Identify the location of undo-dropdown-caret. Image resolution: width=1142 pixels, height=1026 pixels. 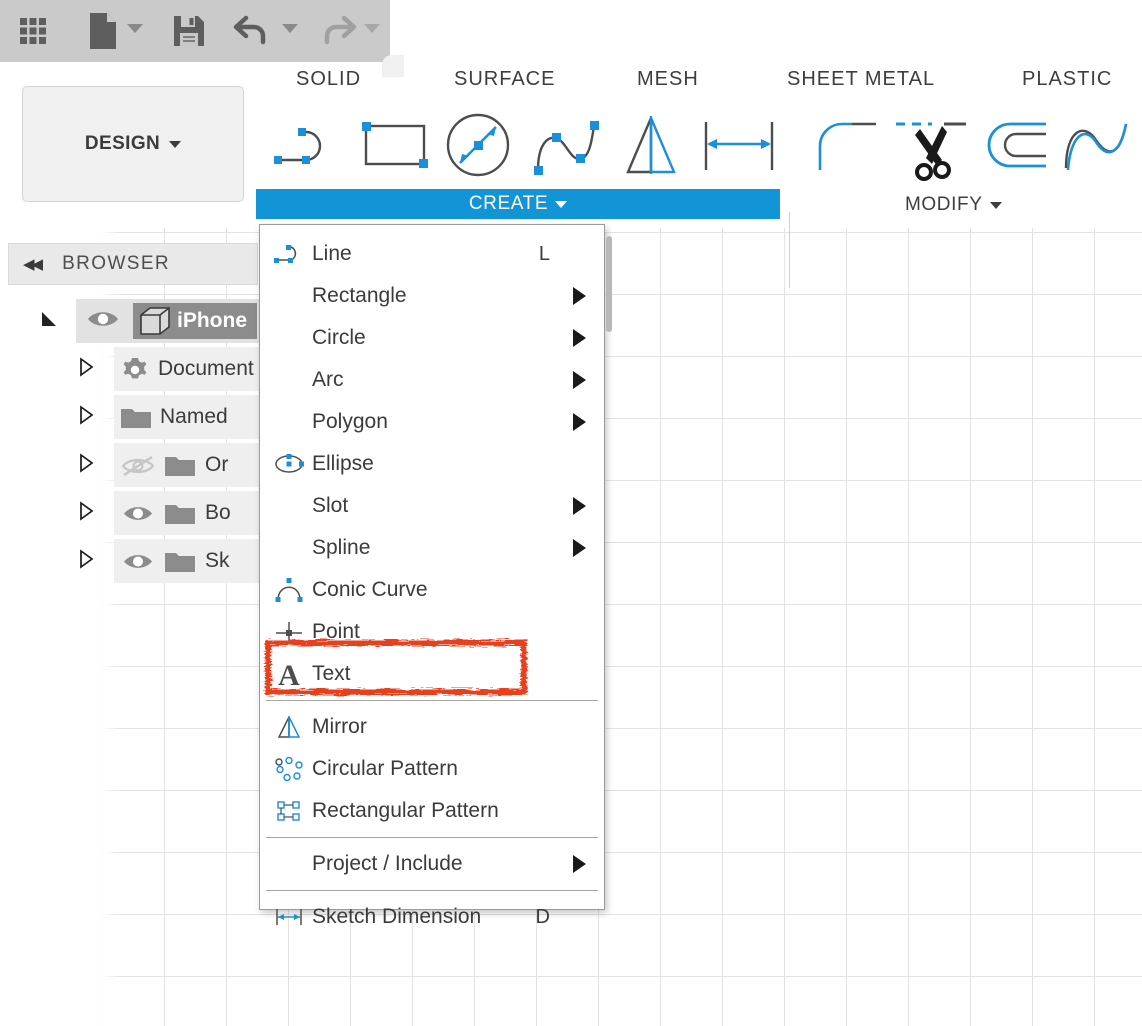
(290, 28).